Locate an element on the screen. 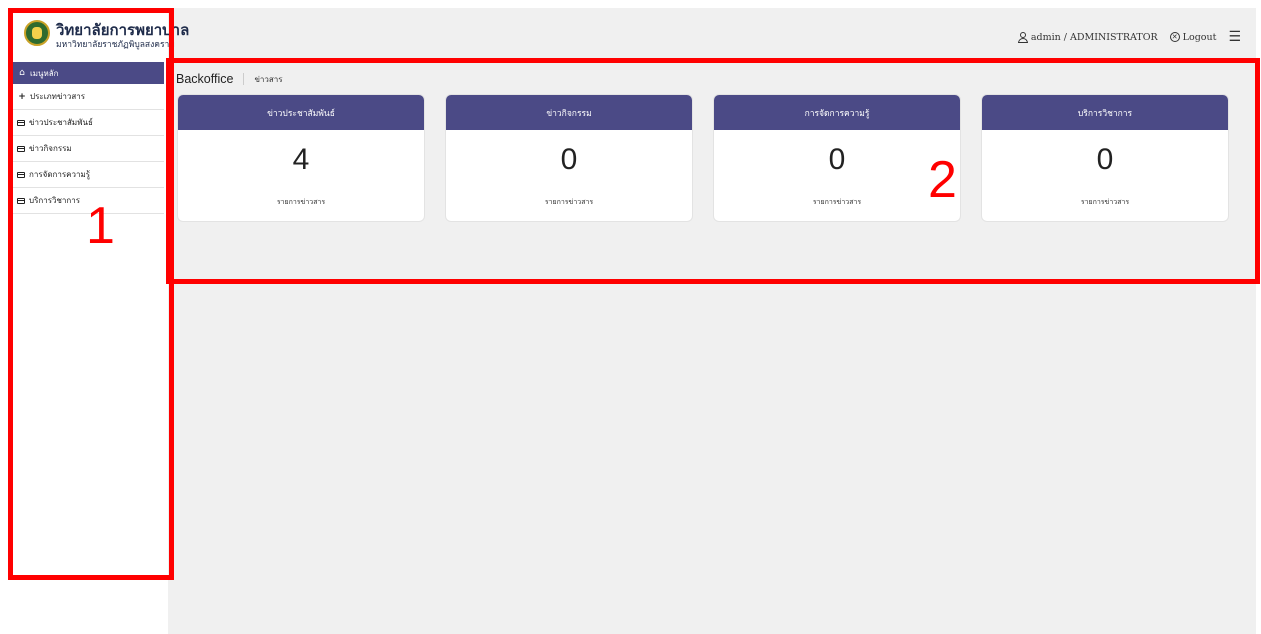  close-circle-icon: ✕ is located at coordinates (1174, 37).